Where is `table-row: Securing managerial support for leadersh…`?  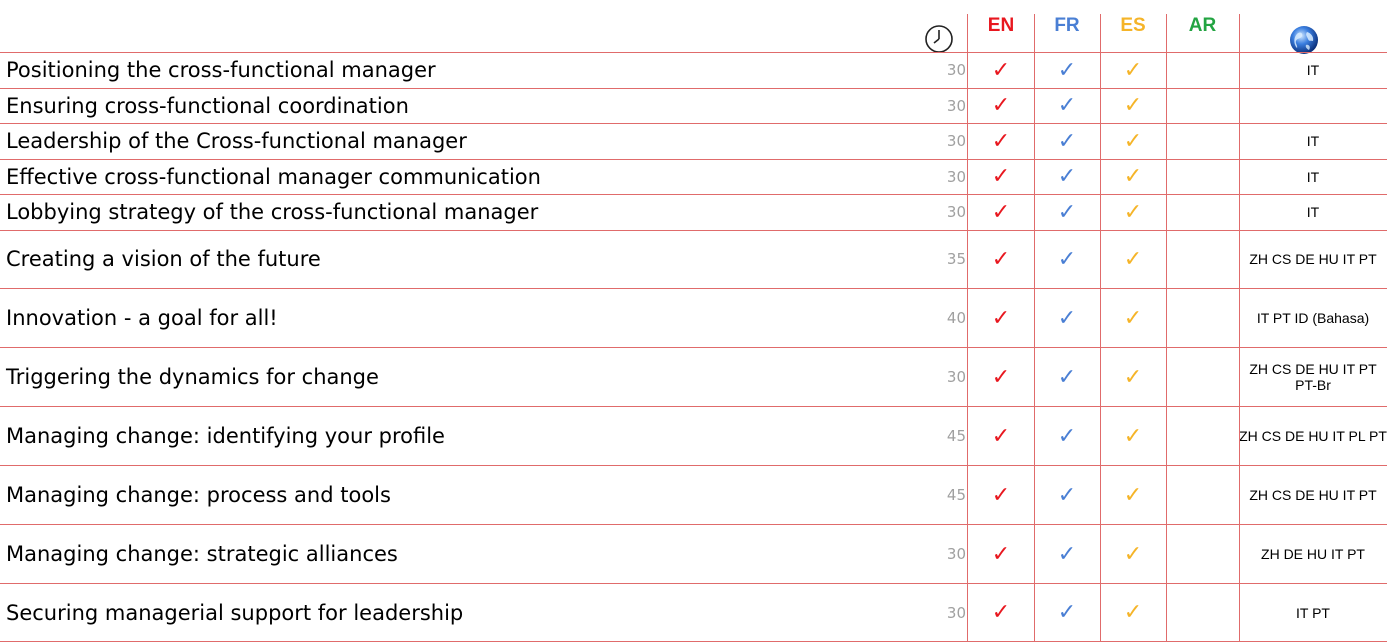 table-row: Securing managerial support for leadersh… is located at coordinates (693, 612).